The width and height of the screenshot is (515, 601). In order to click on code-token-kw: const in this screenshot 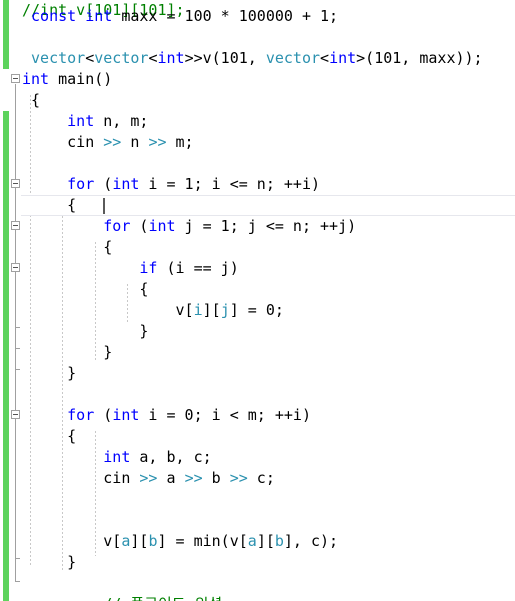, I will do `click(54, 16)`.